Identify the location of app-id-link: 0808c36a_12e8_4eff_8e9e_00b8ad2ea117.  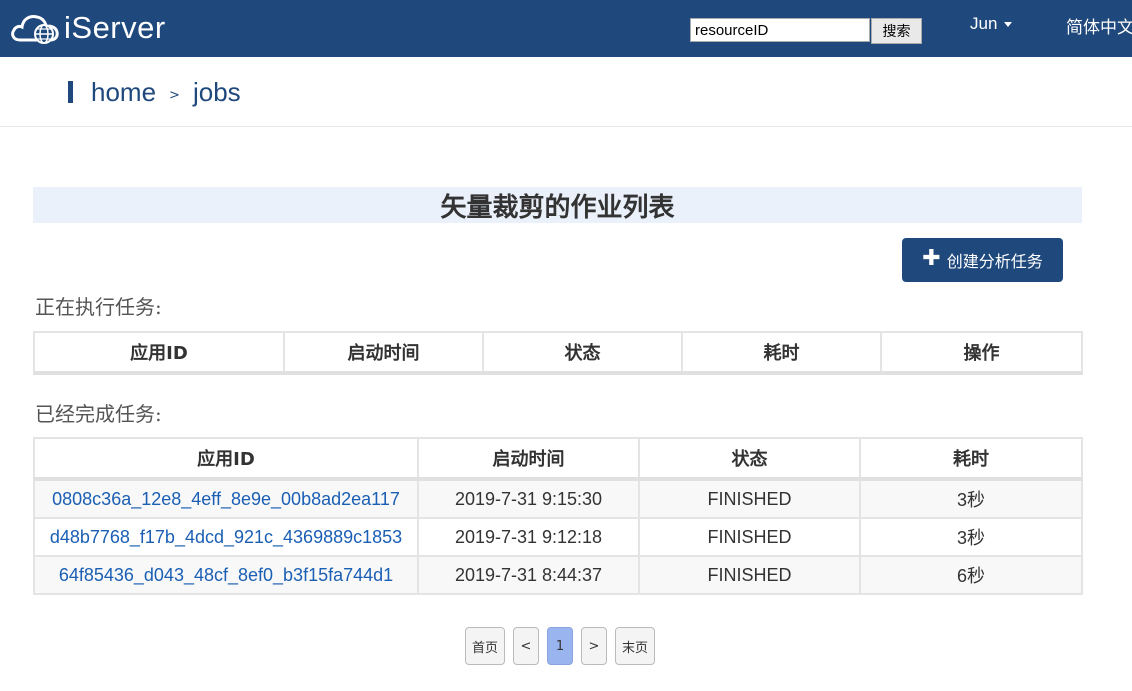
(226, 499).